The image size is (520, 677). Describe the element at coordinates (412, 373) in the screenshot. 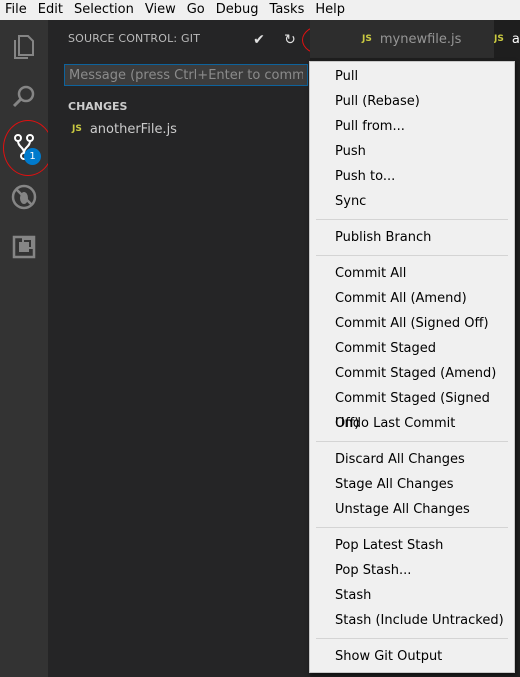

I see `menu-item-commit-staged-amend: Commit Staged (Amend)` at that location.